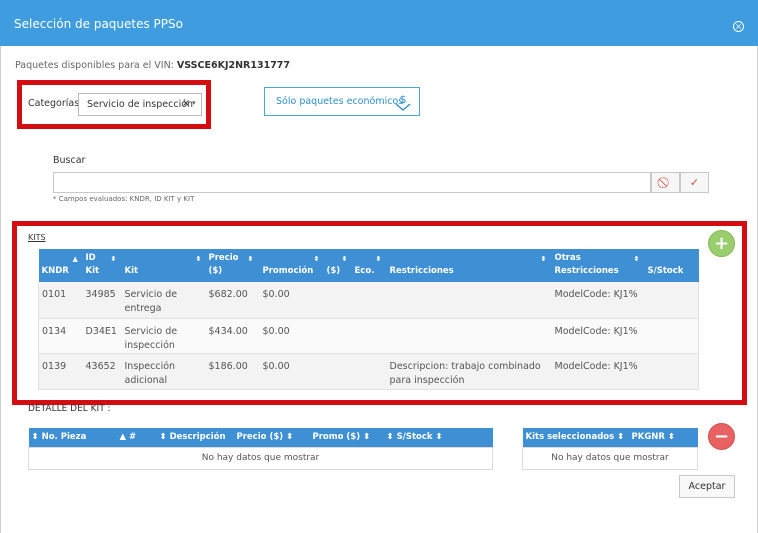 The height and width of the screenshot is (533, 758). What do you see at coordinates (575, 437) in the screenshot?
I see `col-kits-seleccionados: Kits seleccionados ⬍` at bounding box center [575, 437].